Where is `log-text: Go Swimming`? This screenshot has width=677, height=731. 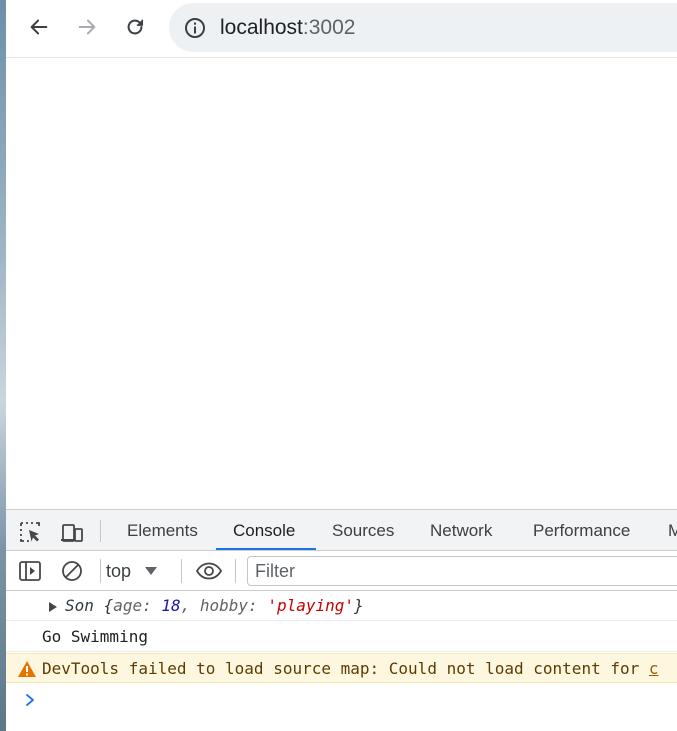 log-text: Go Swimming is located at coordinates (95, 636).